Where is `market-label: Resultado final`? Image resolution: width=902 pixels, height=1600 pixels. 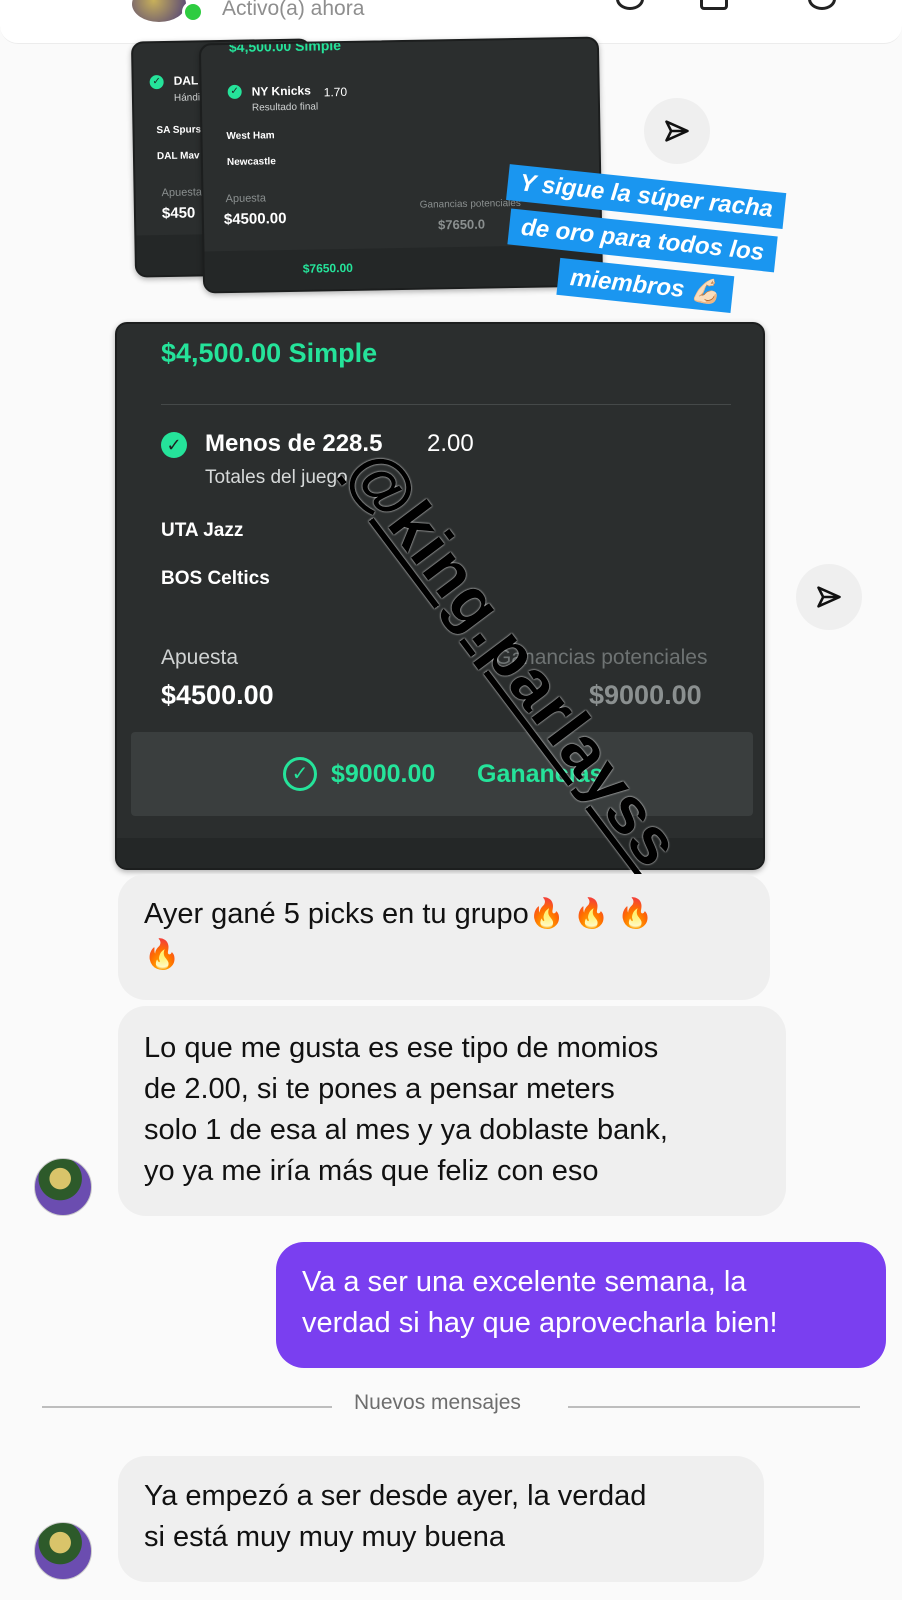 market-label: Resultado final is located at coordinates (285, 107).